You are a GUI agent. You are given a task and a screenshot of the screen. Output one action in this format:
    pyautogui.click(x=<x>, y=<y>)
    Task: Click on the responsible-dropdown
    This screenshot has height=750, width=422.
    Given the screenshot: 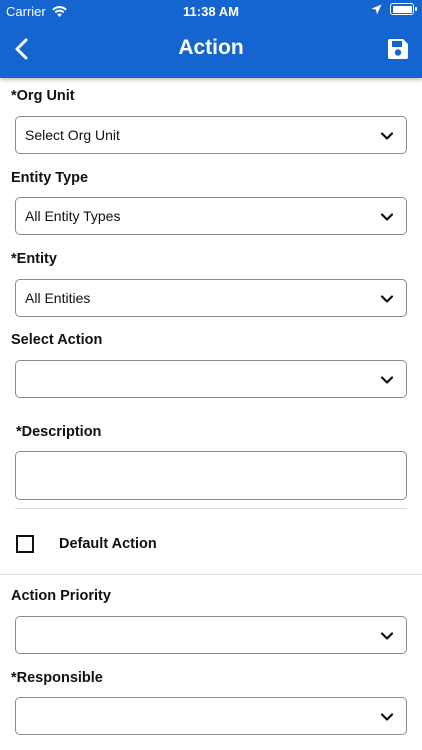 What is the action you would take?
    pyautogui.click(x=211, y=716)
    